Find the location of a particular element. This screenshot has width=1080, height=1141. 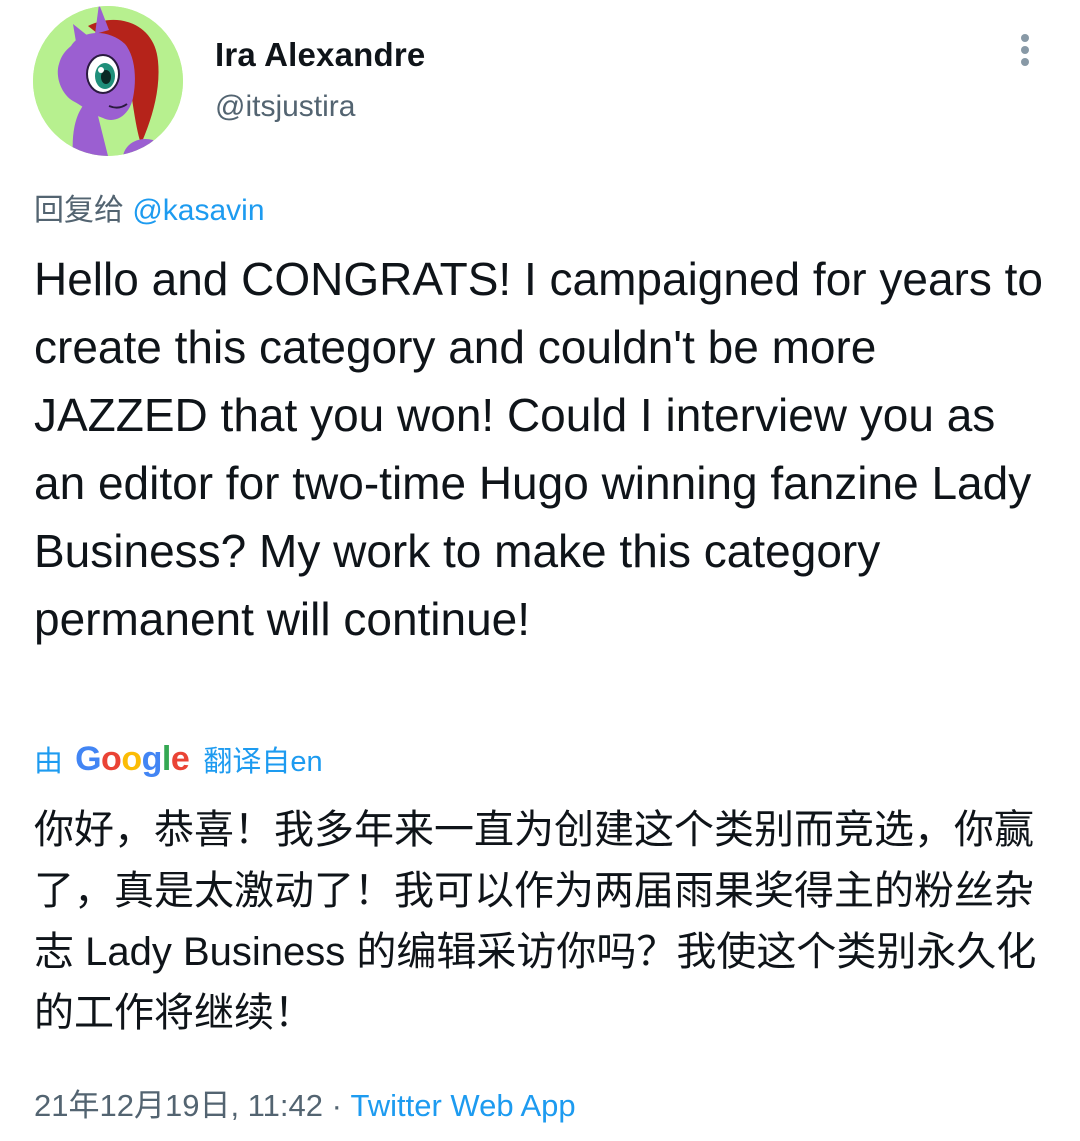

author-display-name: Ira Alexandre is located at coordinates (320, 55).